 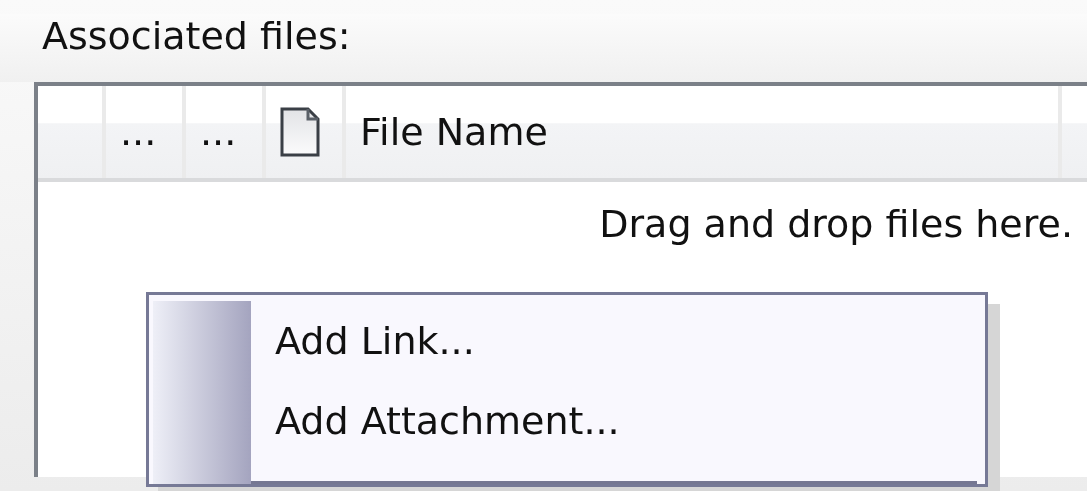 I want to click on empty-hint: Drag and drop files here., so click(x=836, y=223).